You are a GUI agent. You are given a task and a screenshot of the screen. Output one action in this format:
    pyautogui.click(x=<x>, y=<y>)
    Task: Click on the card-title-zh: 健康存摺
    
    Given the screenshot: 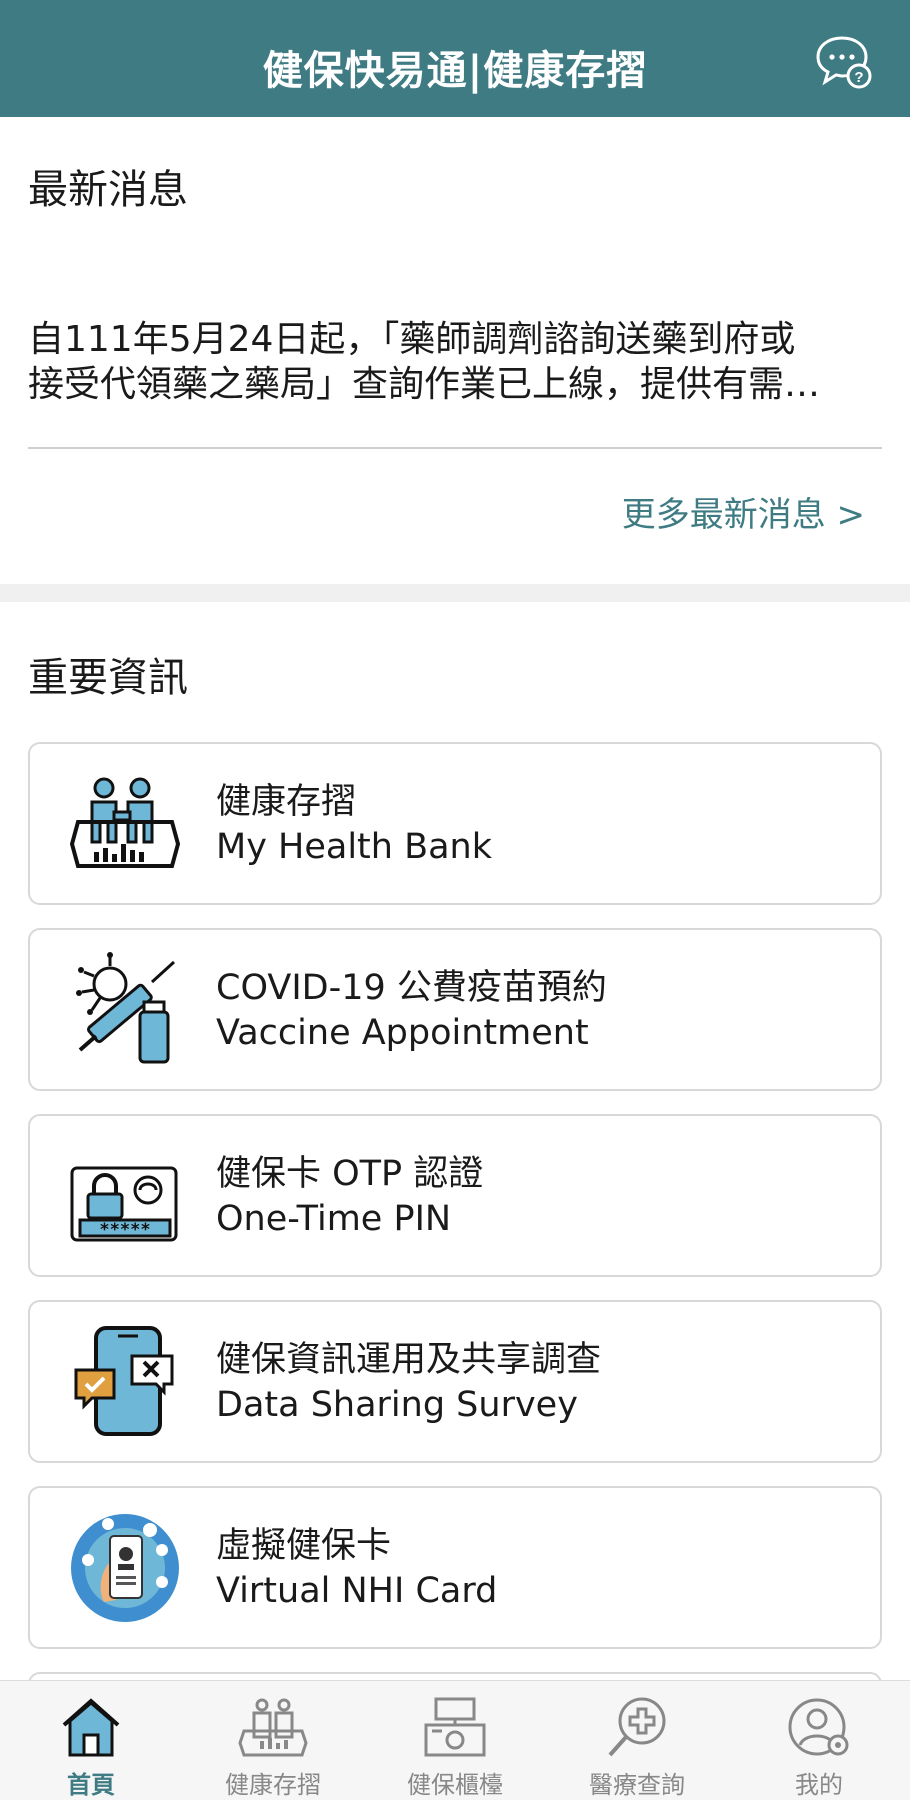 What is the action you would take?
    pyautogui.click(x=286, y=802)
    